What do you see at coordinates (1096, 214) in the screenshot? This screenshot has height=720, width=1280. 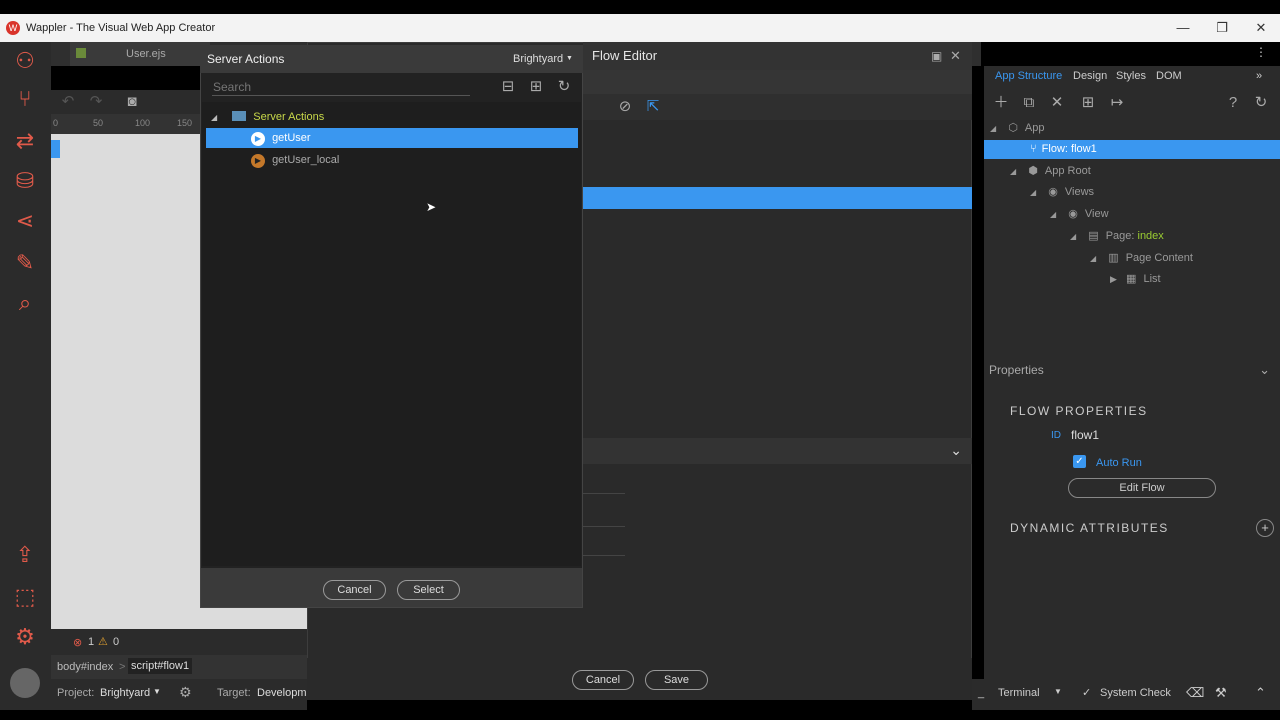 I see `tree-label: View` at bounding box center [1096, 214].